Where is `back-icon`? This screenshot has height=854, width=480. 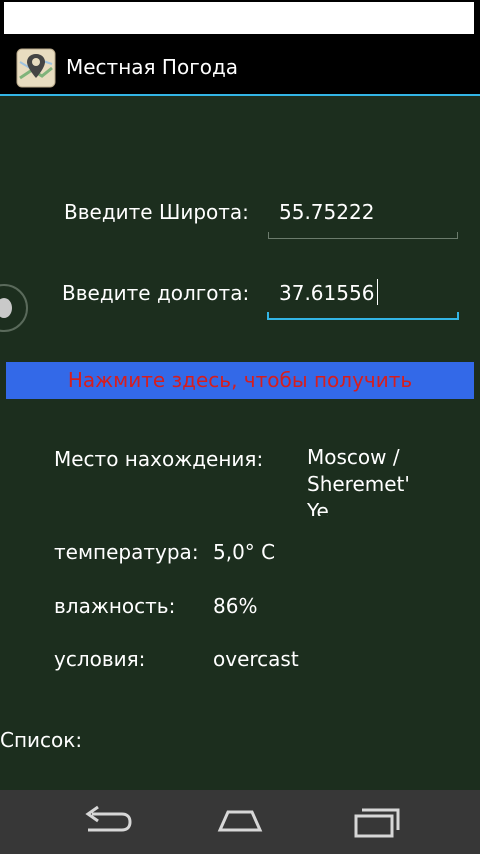
back-icon is located at coordinates (106, 822).